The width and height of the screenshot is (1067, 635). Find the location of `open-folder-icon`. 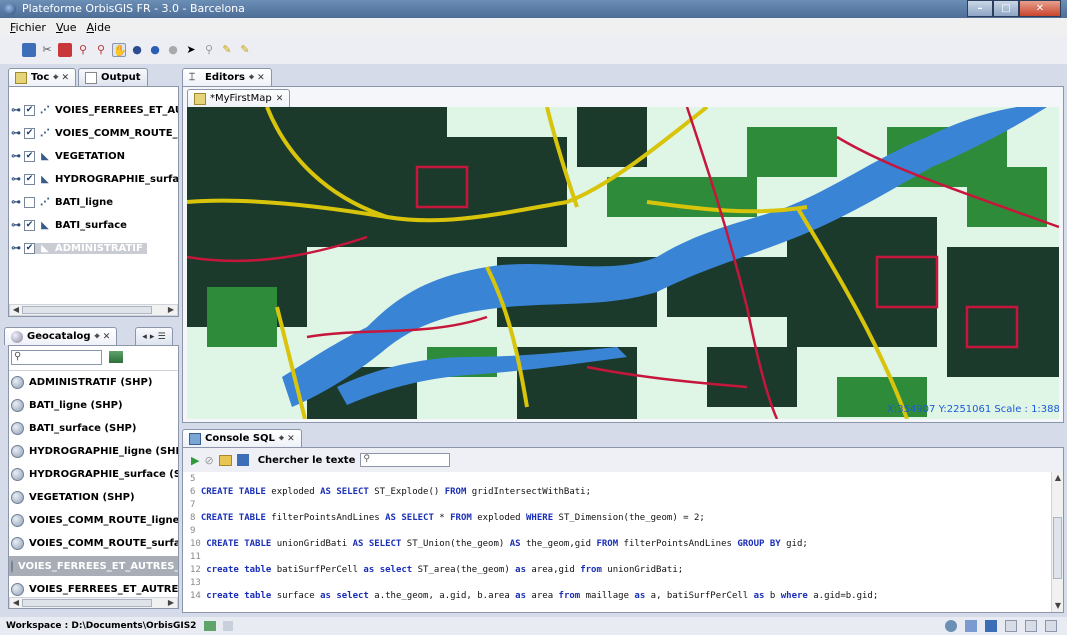

open-folder-icon is located at coordinates (225, 460).